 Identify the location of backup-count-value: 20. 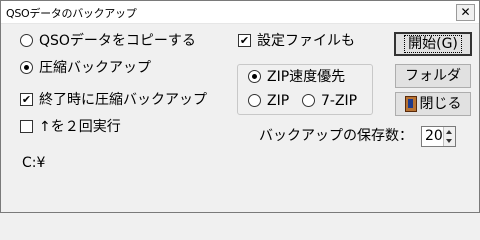
(434, 136).